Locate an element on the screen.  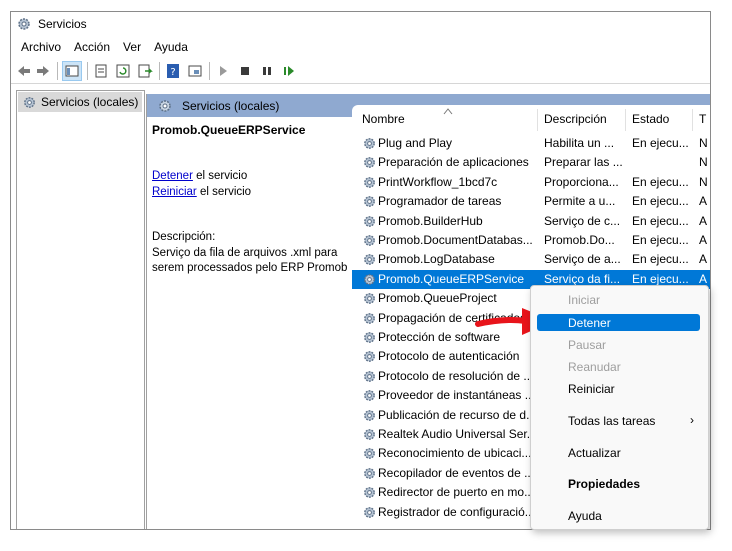
tree-item-servicios-locales: Servicios (locales) is located at coordinates (80, 102).